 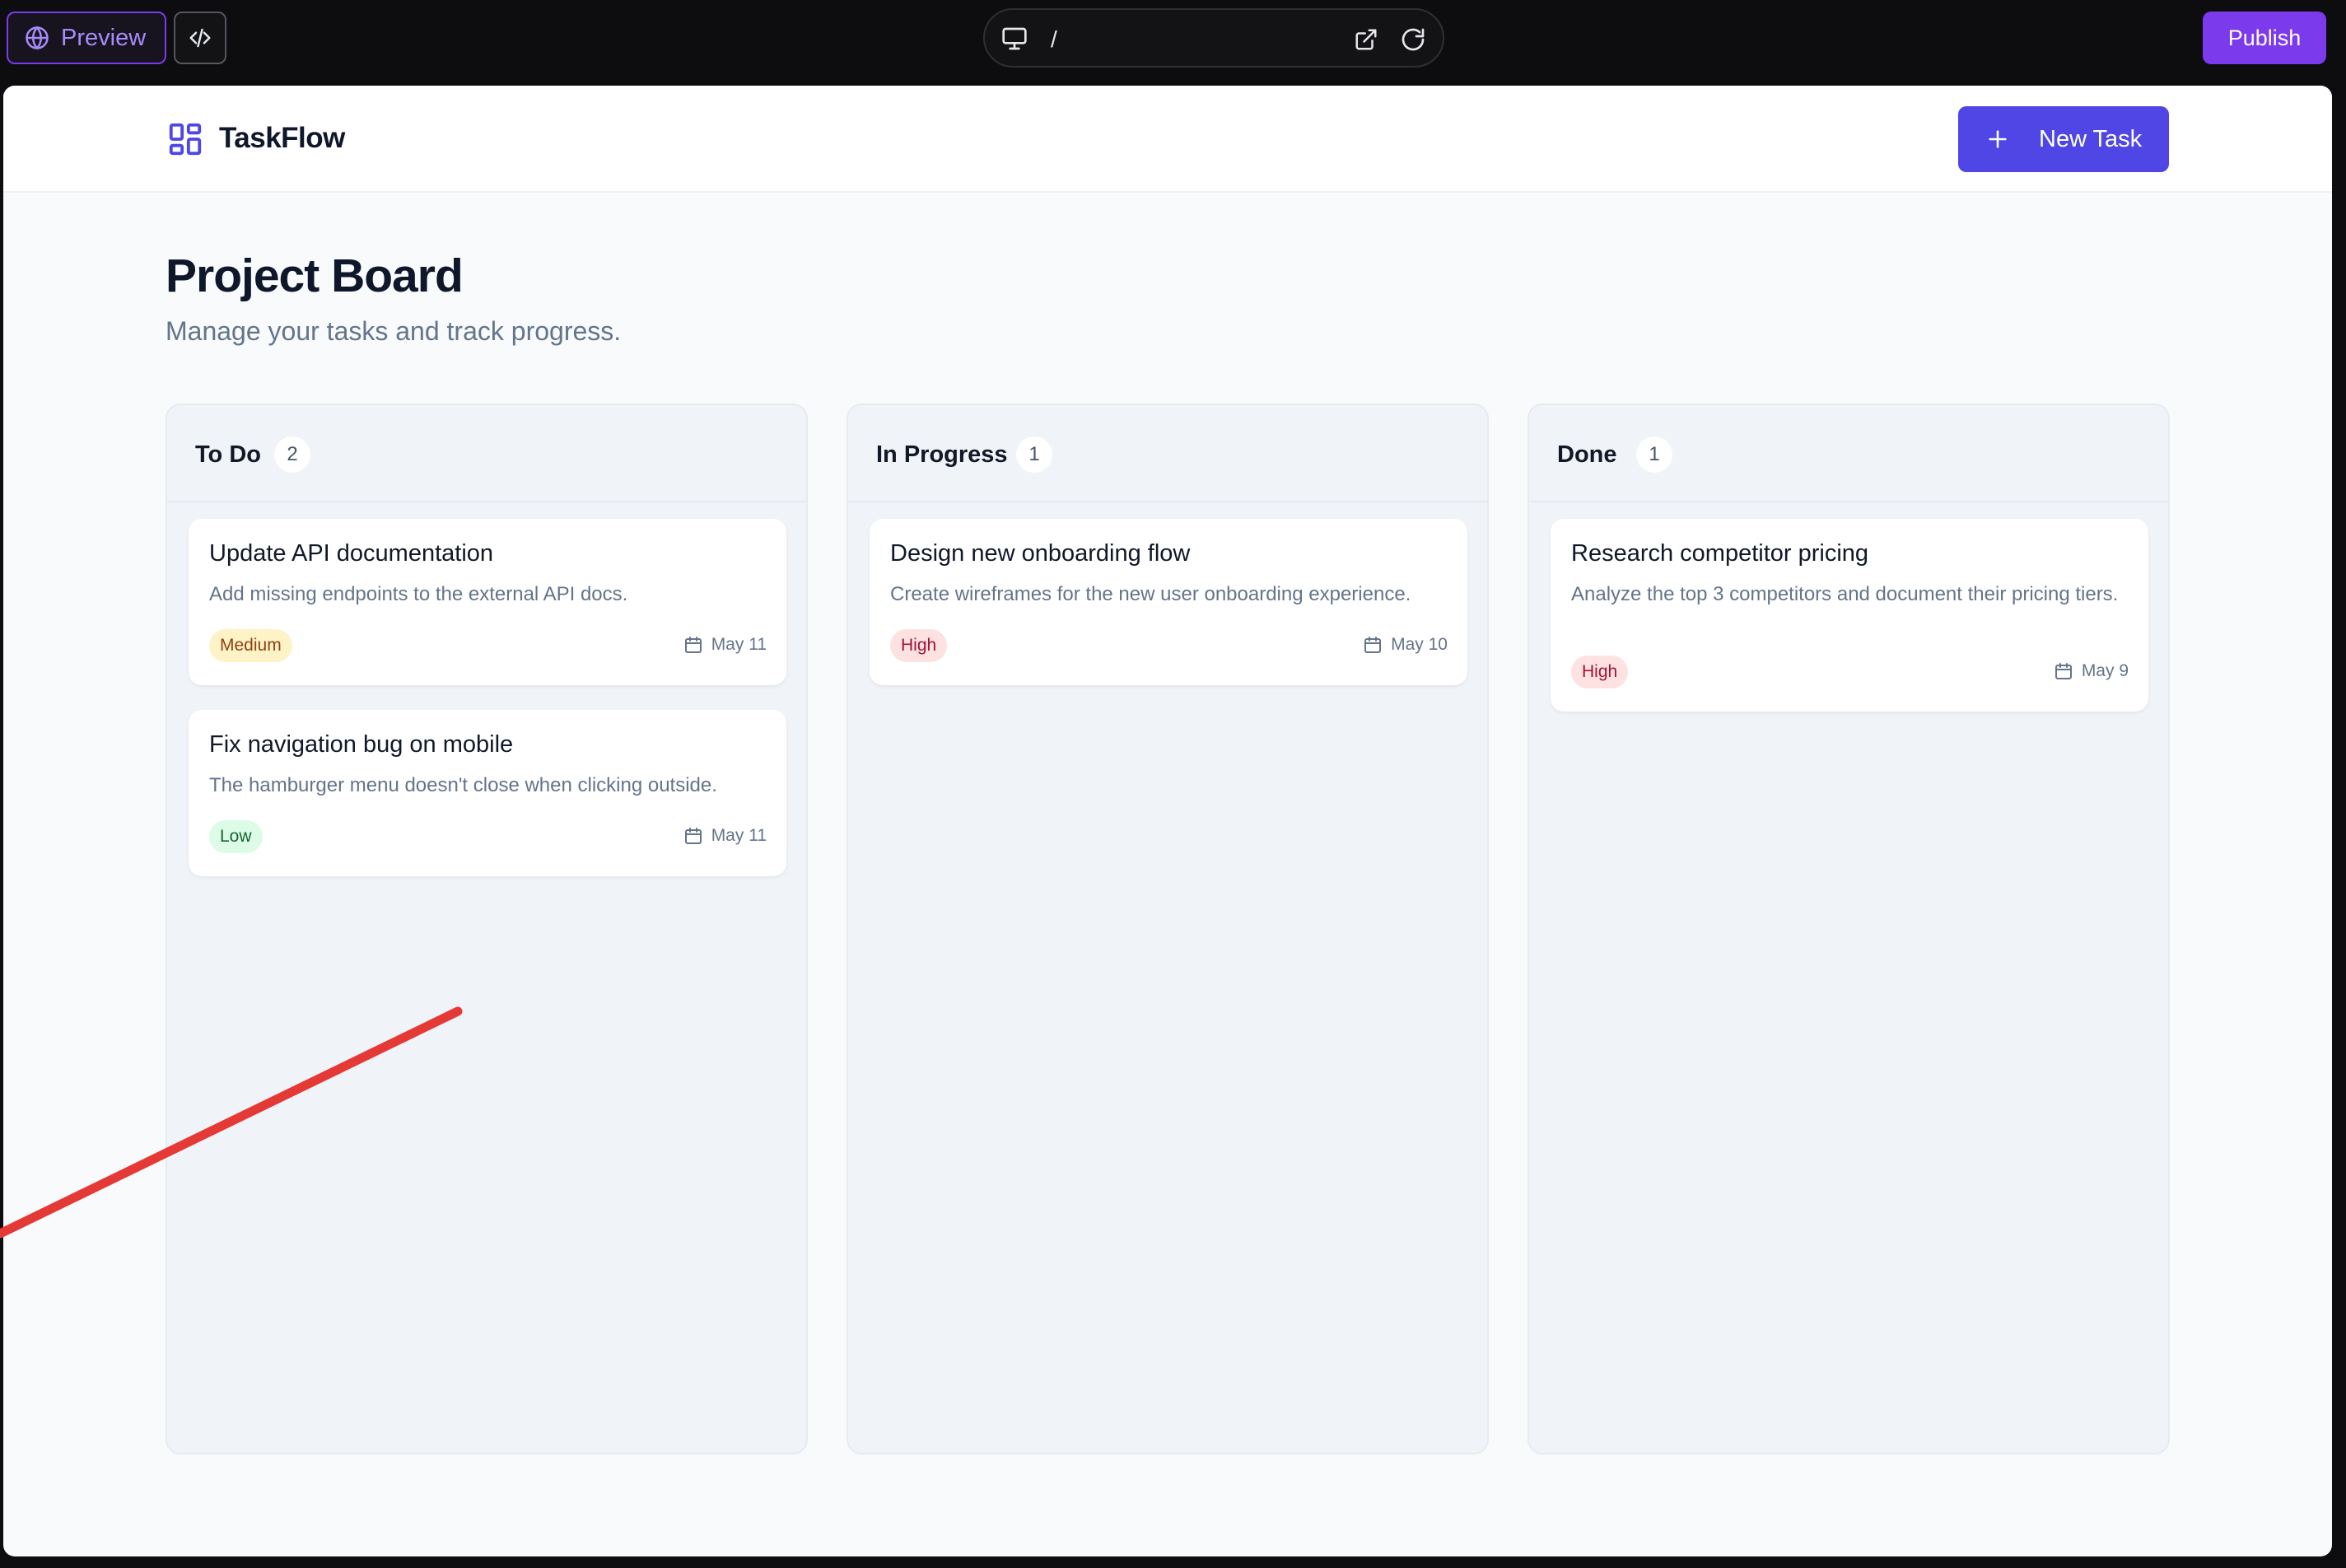 What do you see at coordinates (1054, 39) in the screenshot?
I see `url-path: /` at bounding box center [1054, 39].